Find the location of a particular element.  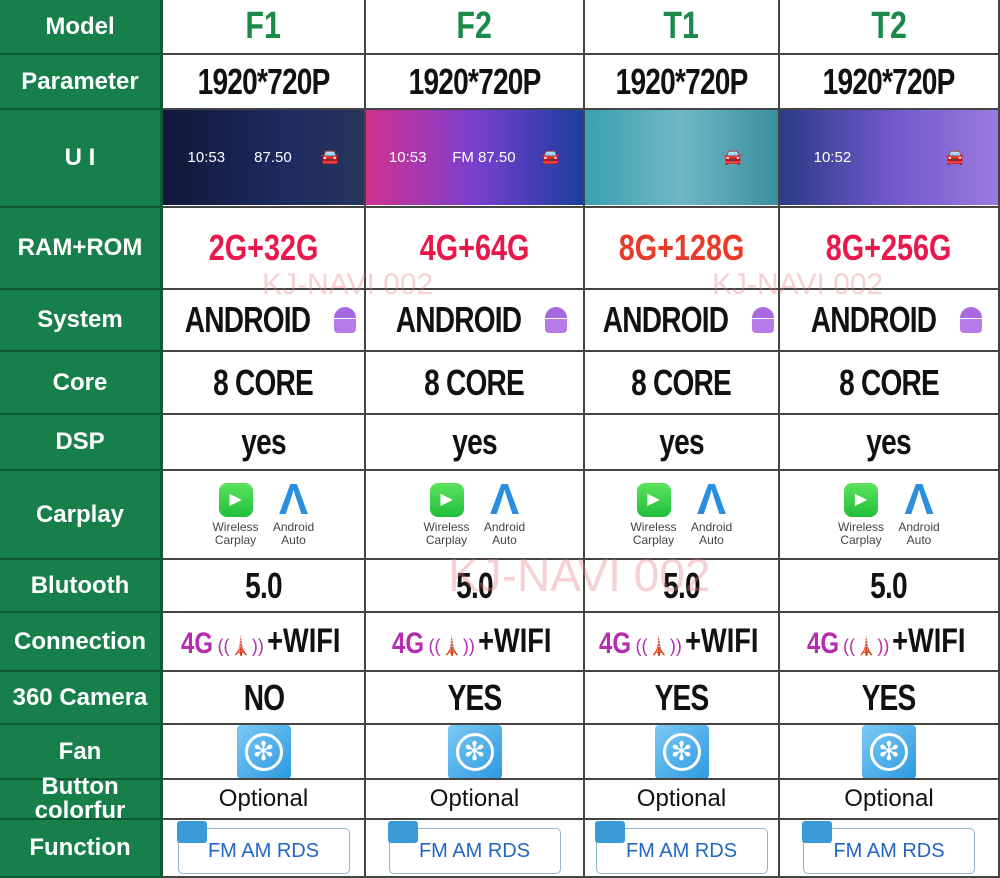

cell-ram: 4G+64G is located at coordinates (475, 249).